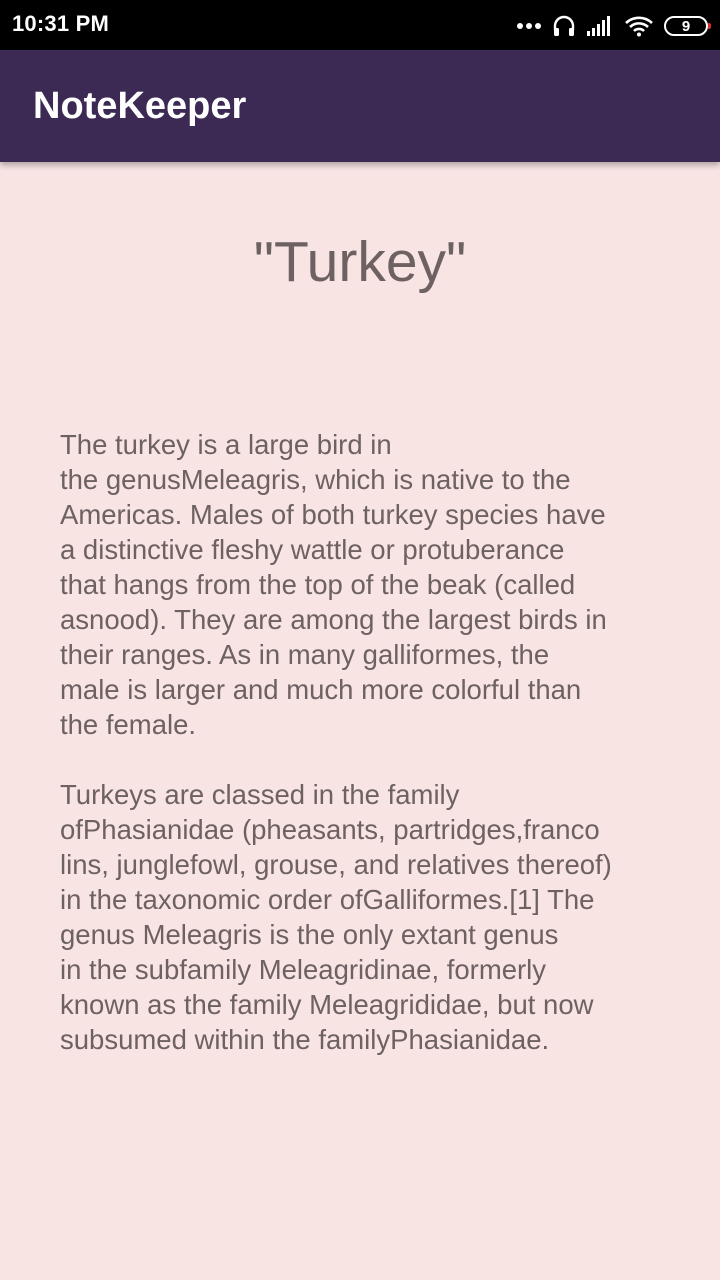  I want to click on app-title: NoteKeeper, so click(140, 106).